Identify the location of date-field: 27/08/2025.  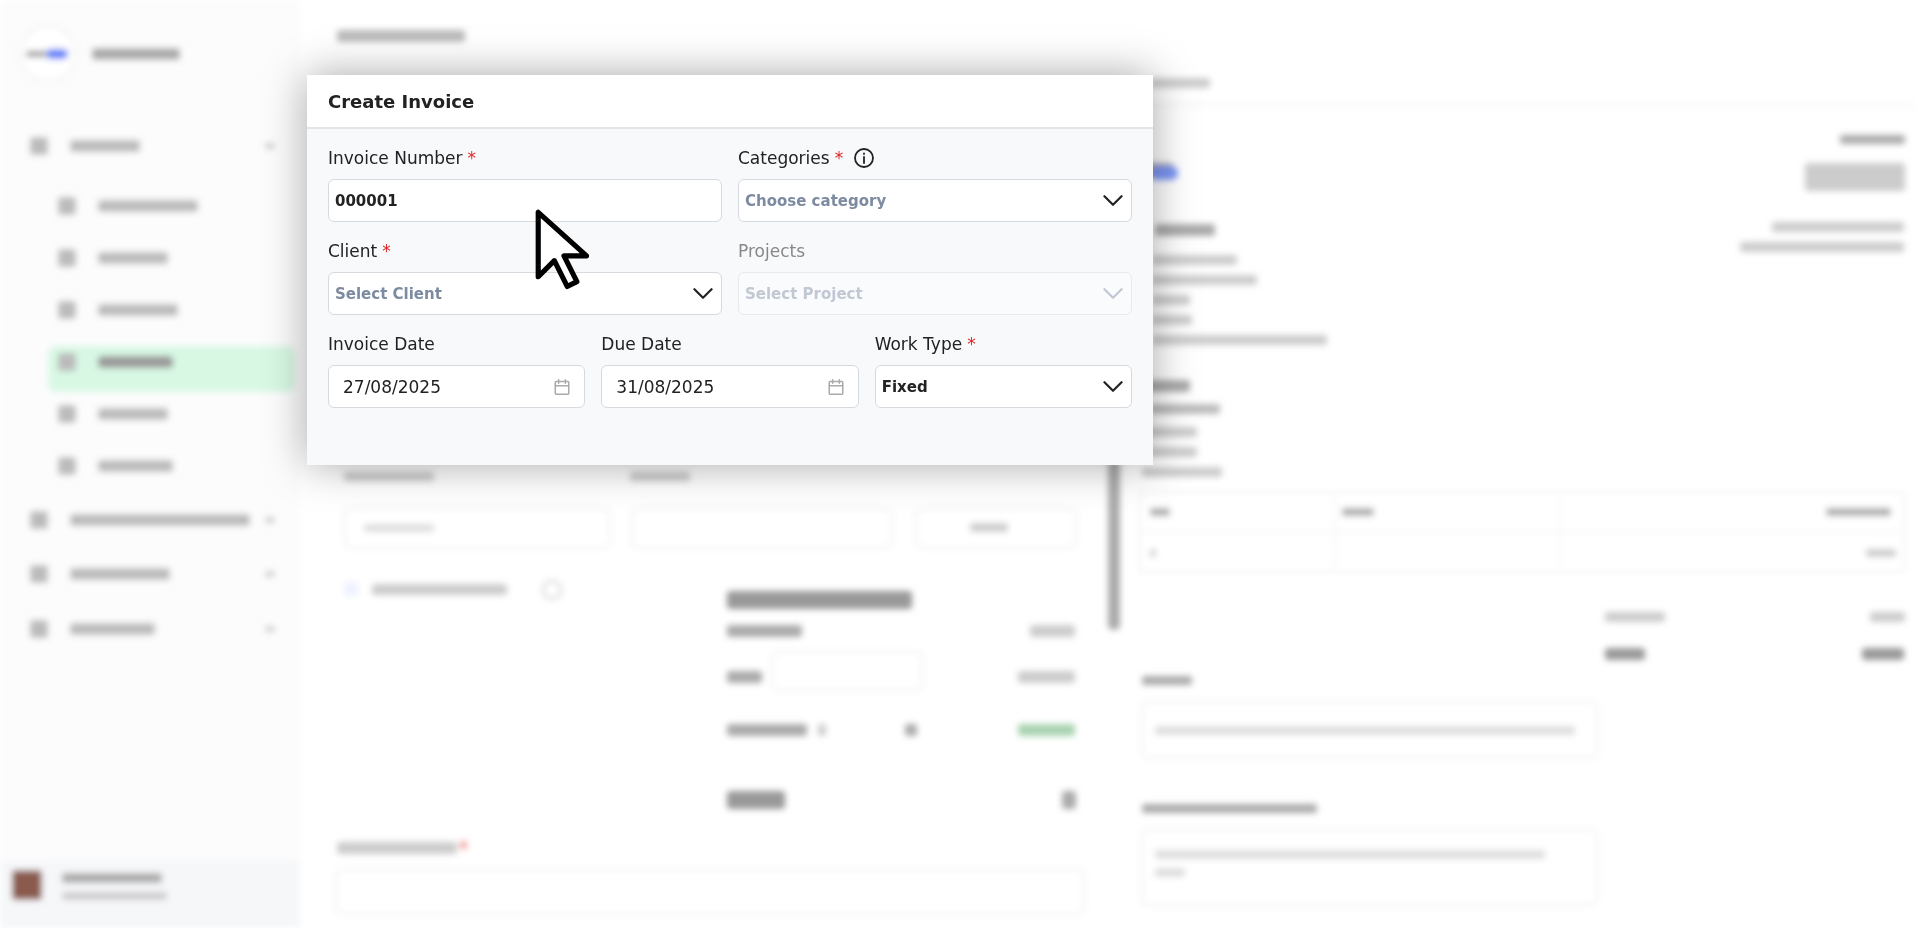
(457, 386).